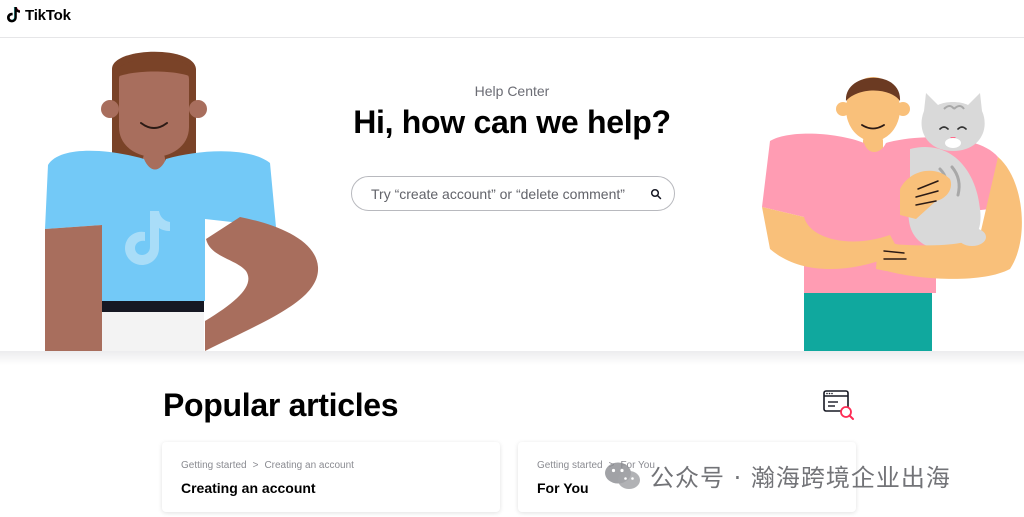 The height and width of the screenshot is (517, 1024). Describe the element at coordinates (512, 358) in the screenshot. I see `hero-divider` at that location.